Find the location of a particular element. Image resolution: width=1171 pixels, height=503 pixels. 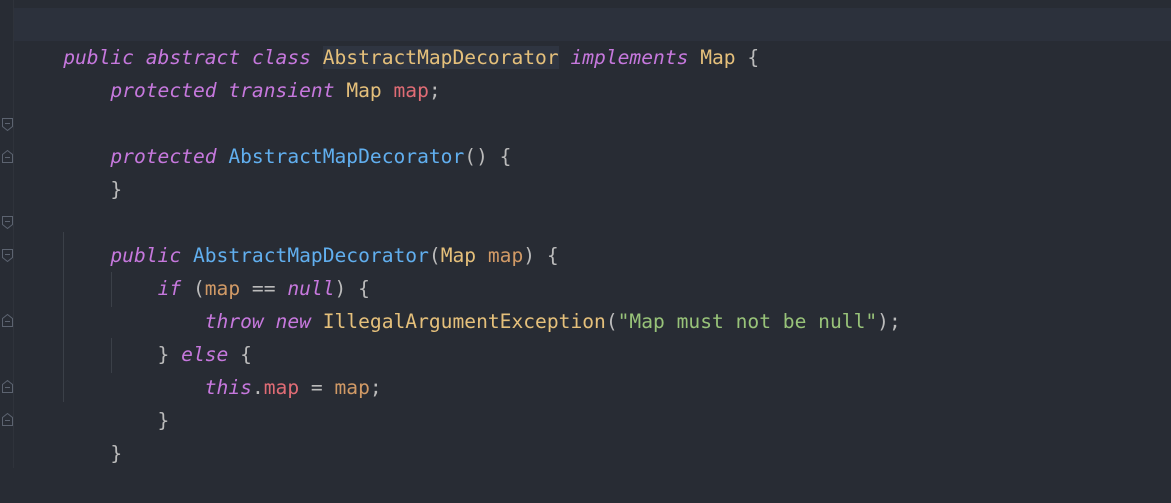

punctuation-token: ) { is located at coordinates (541, 255).